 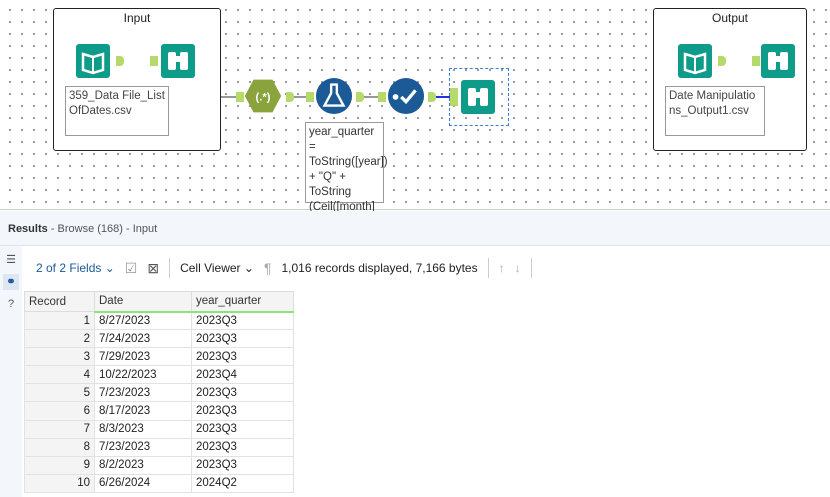 I want to click on table-row: 9 8/2/2023 2023Q3, so click(x=159, y=465).